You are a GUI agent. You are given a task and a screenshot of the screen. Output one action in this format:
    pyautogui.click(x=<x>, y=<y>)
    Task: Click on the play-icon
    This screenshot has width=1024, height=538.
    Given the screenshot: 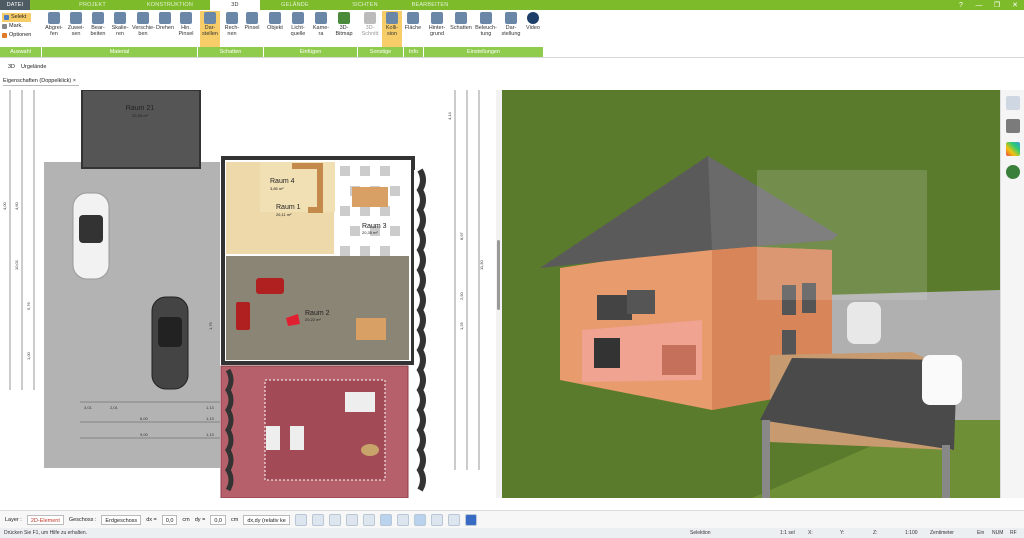 What is the action you would take?
    pyautogui.click(x=533, y=18)
    